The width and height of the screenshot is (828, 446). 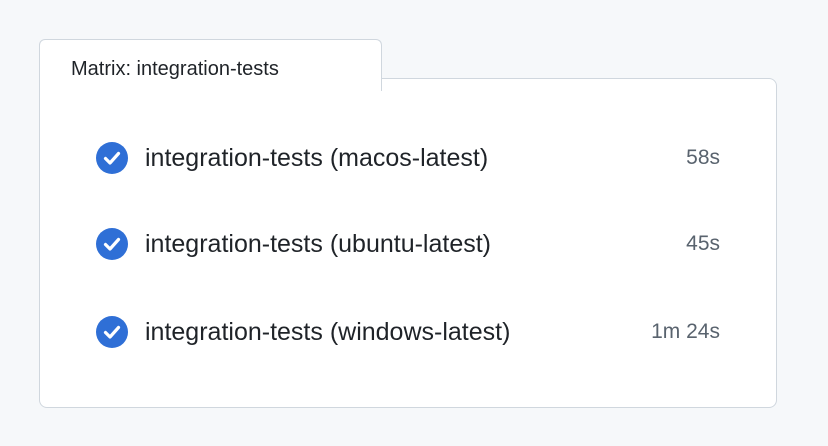 I want to click on job-duration: 58s, so click(x=703, y=157).